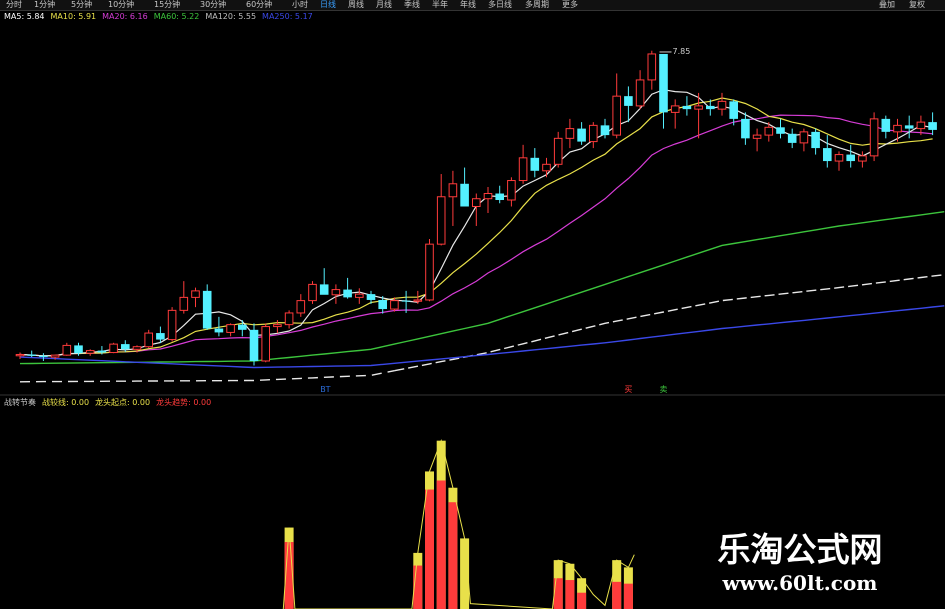 This screenshot has height=609, width=945. What do you see at coordinates (325, 389) in the screenshot?
I see `signal-marker: BT` at bounding box center [325, 389].